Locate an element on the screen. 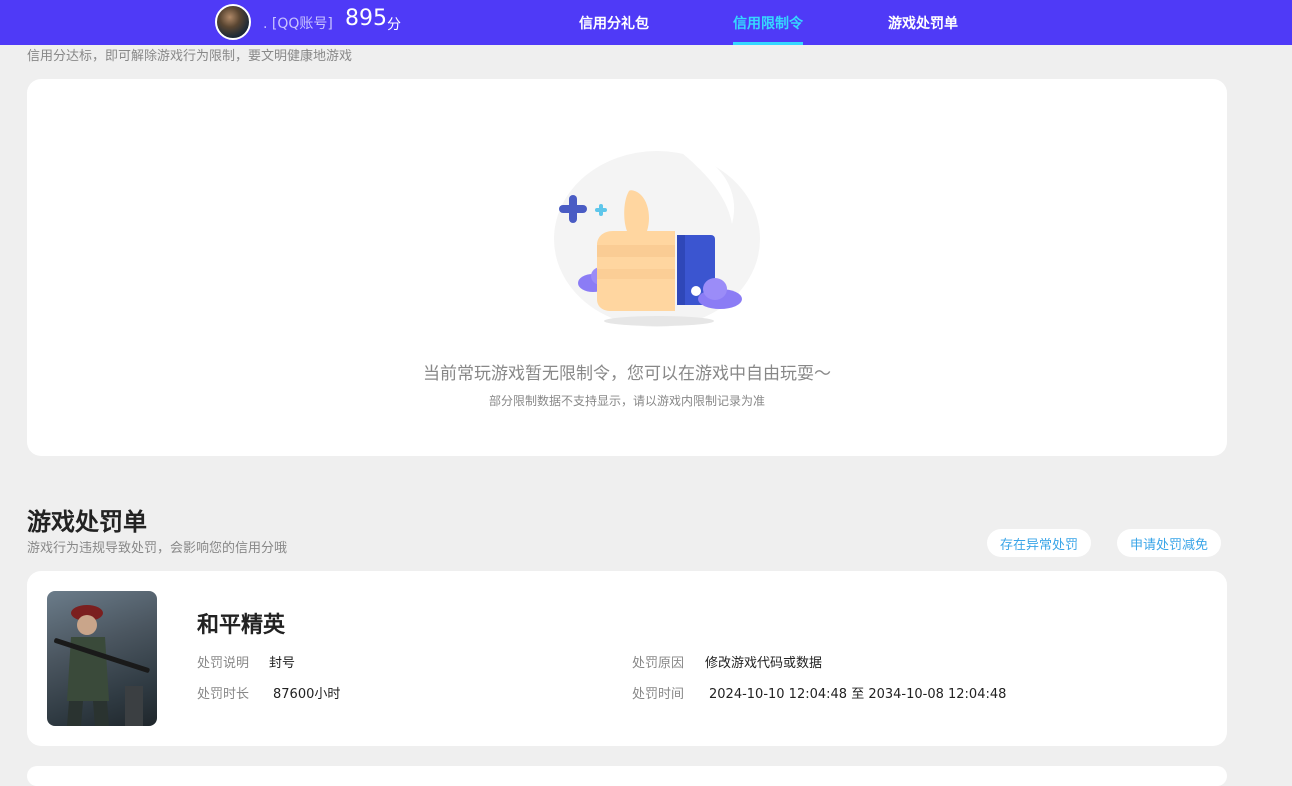 The height and width of the screenshot is (786, 1292). restriction-hint: 信用分达标，即可解除游戏行为限制，要文明健康地游戏 is located at coordinates (190, 56).